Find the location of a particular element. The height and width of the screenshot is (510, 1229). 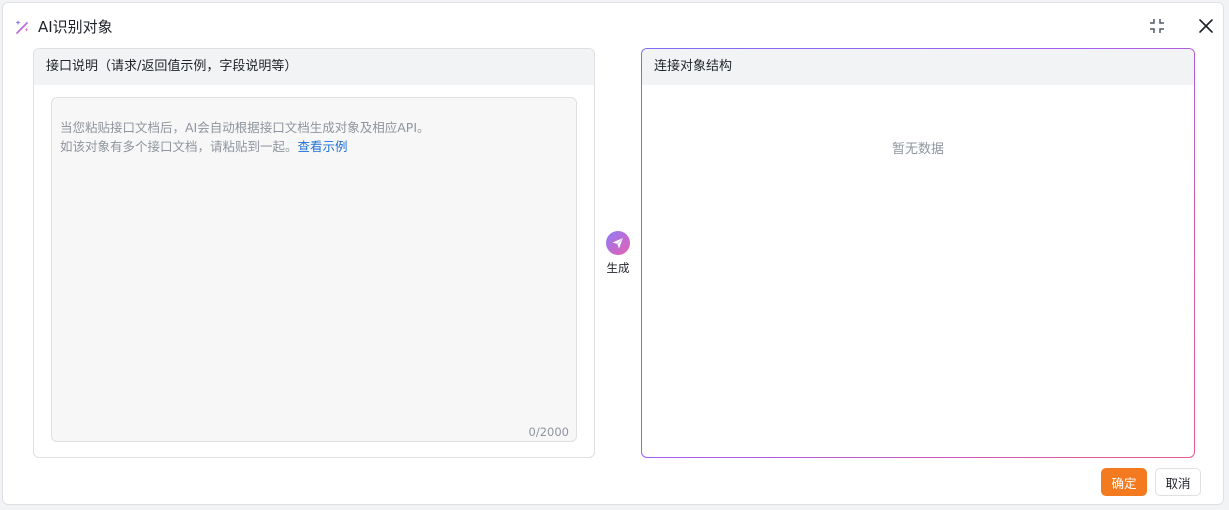

confirm-button: 确定 is located at coordinates (1124, 482).